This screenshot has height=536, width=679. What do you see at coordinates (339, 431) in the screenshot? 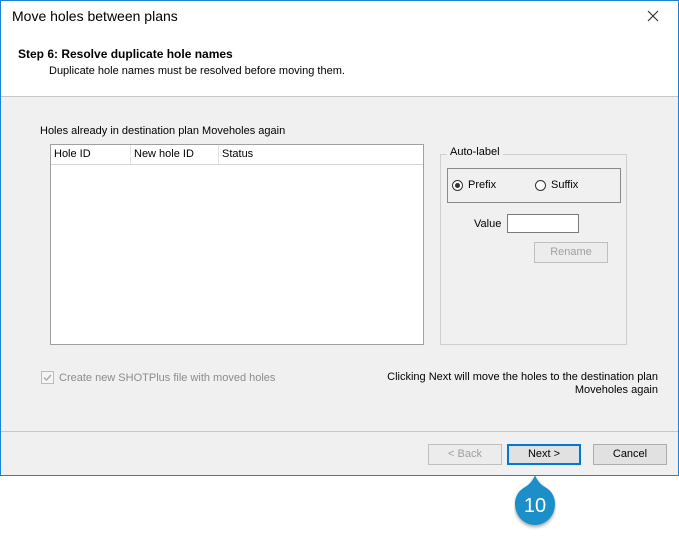
I see `footer-separator` at bounding box center [339, 431].